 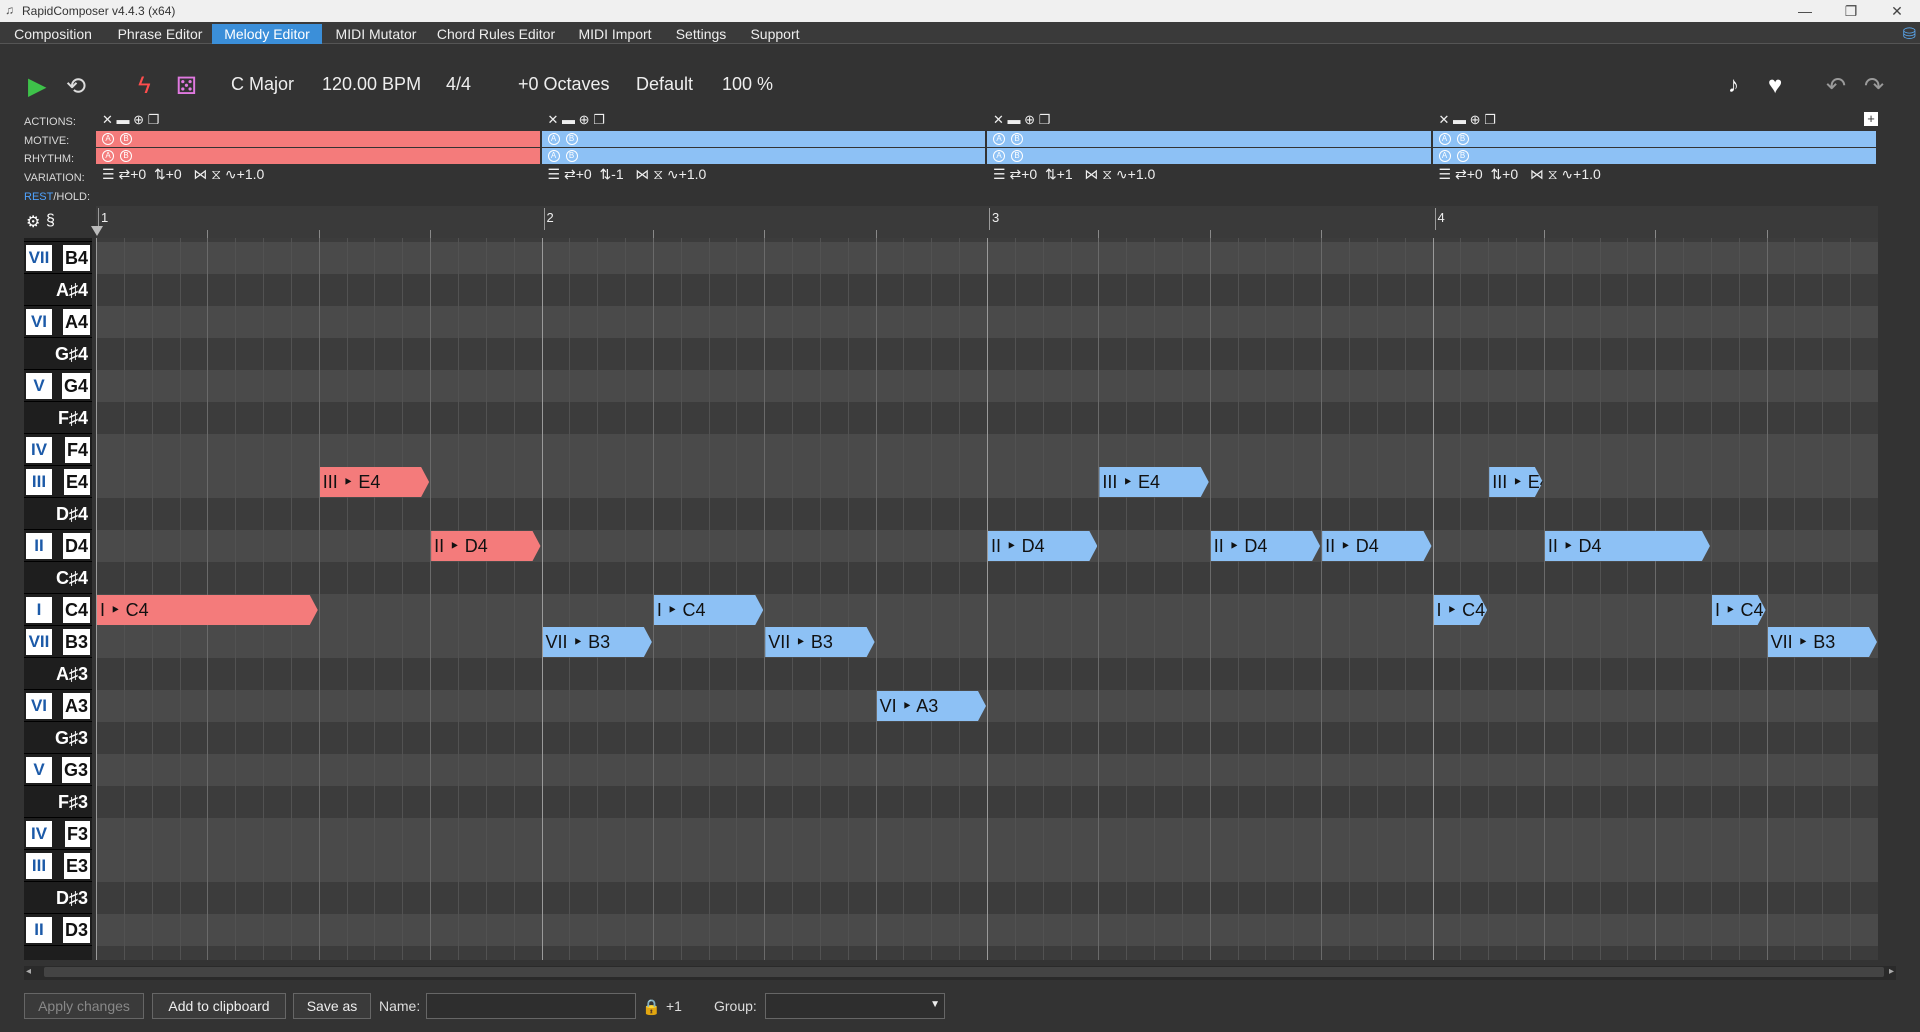 I want to click on menu-melody-editor: Melody Editor, so click(x=267, y=34).